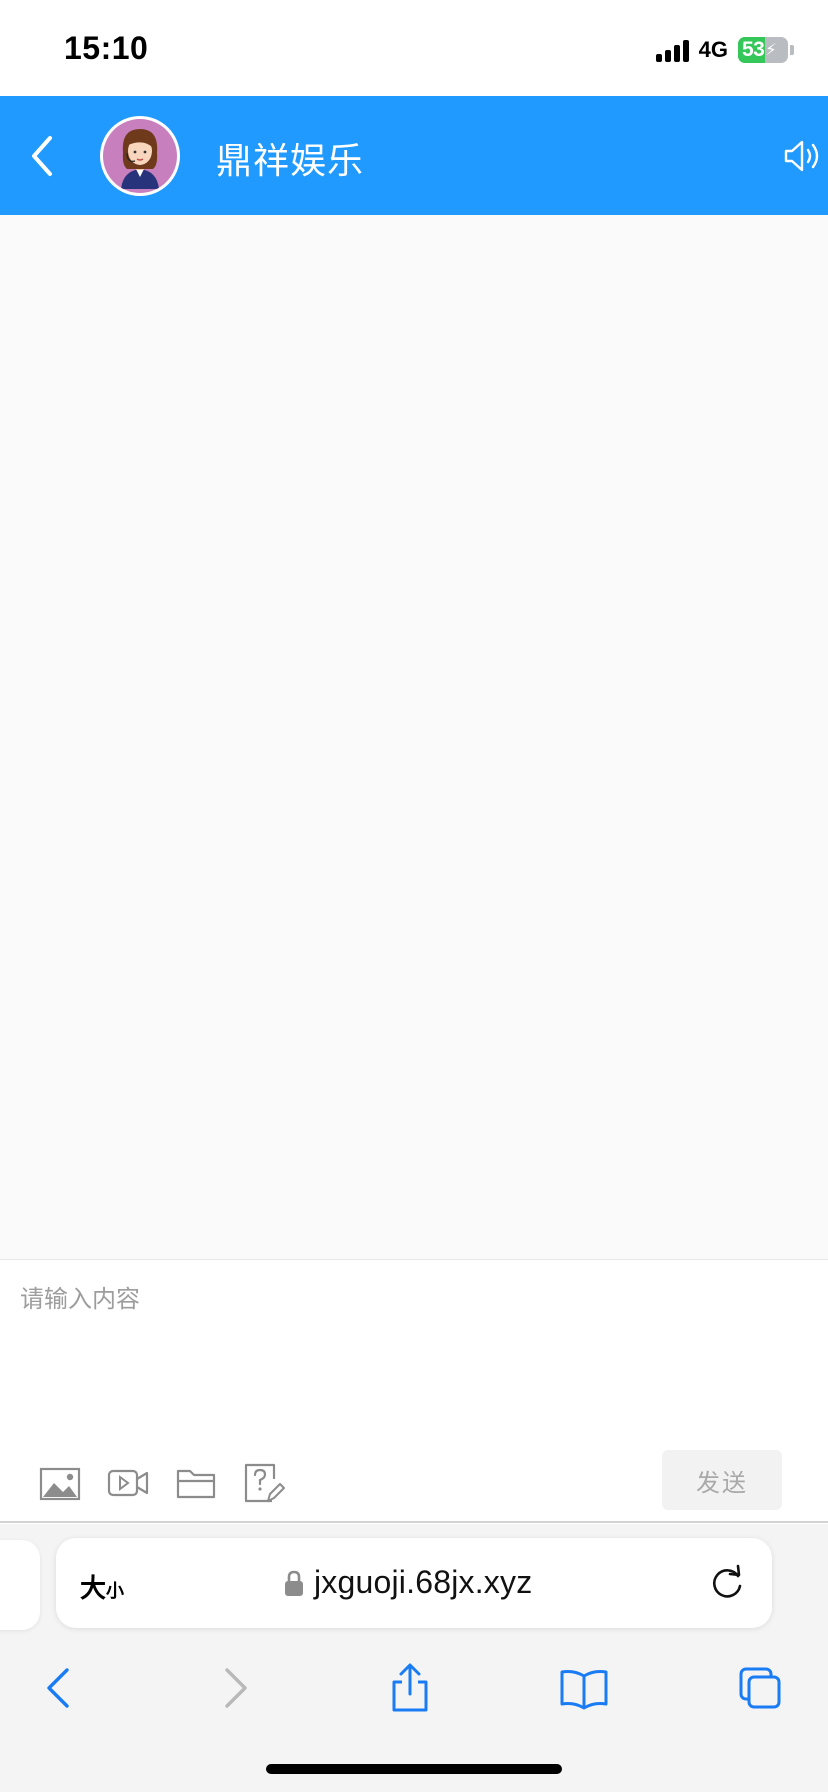  What do you see at coordinates (414, 48) in the screenshot?
I see `status-bar: 15:10 4G 53 ⚡` at bounding box center [414, 48].